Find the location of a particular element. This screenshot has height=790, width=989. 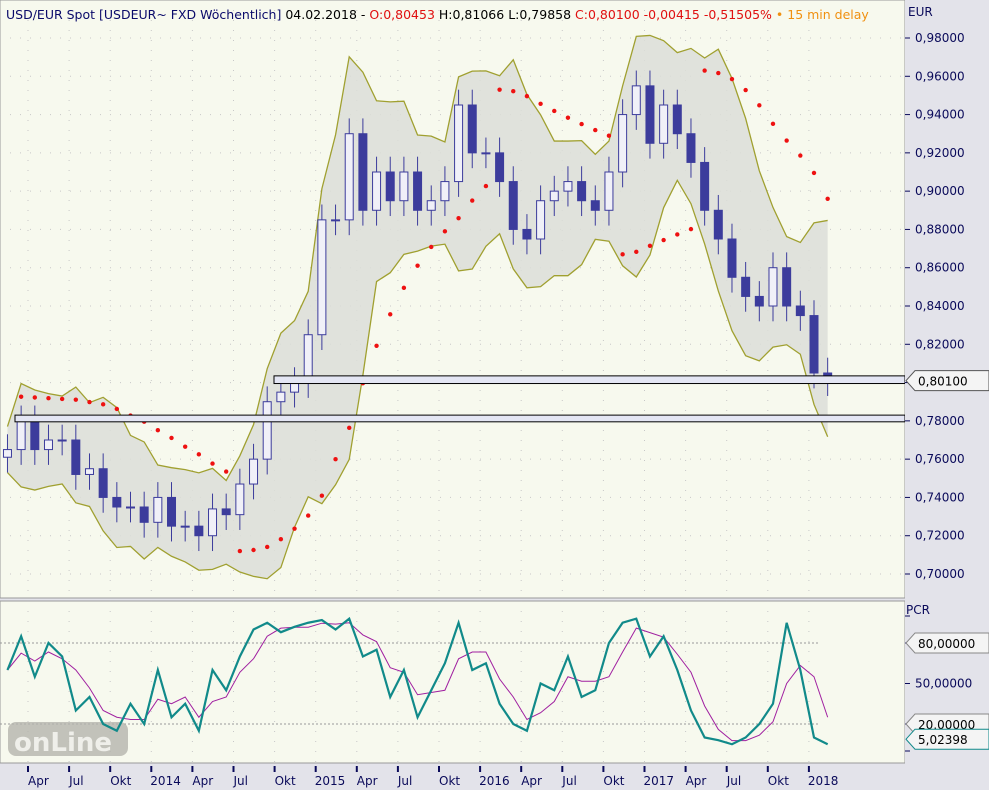

pcr-tick-label: 50,00000 is located at coordinates (943, 684).